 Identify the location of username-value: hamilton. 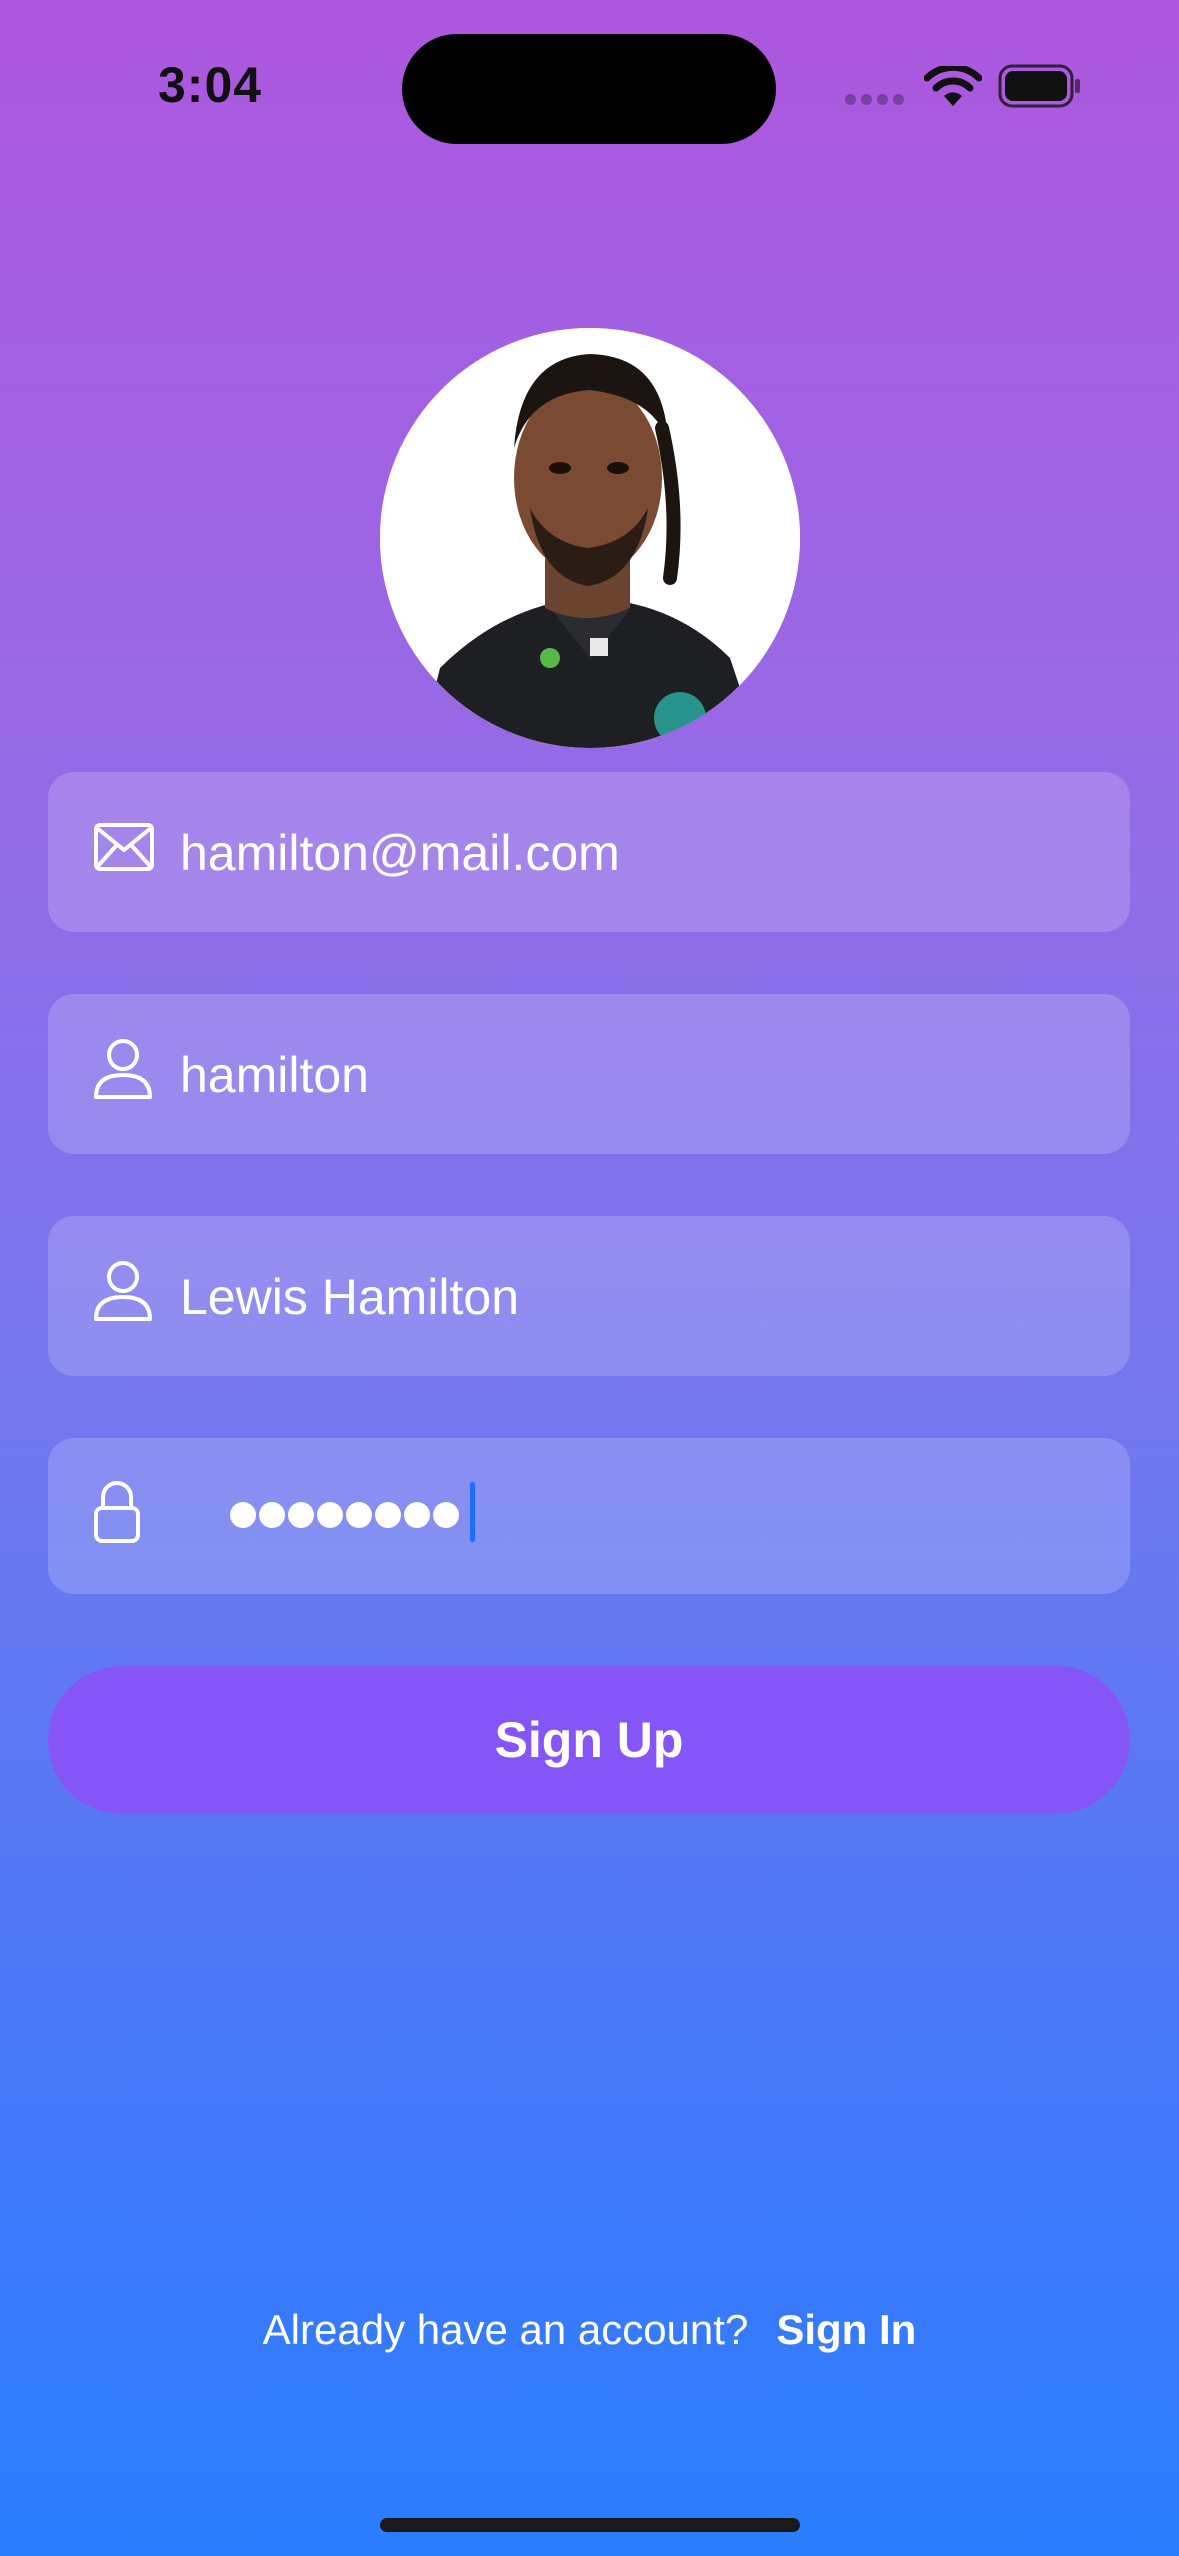
(274, 1075).